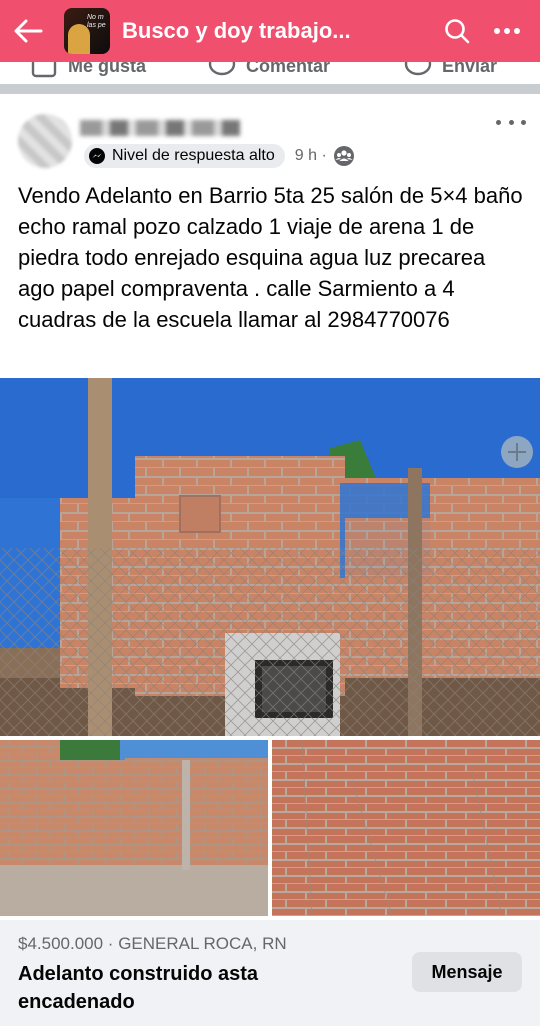 Image resolution: width=540 pixels, height=1026 pixels. What do you see at coordinates (96, 21) in the screenshot?
I see `avatar-caption: No m las pe` at bounding box center [96, 21].